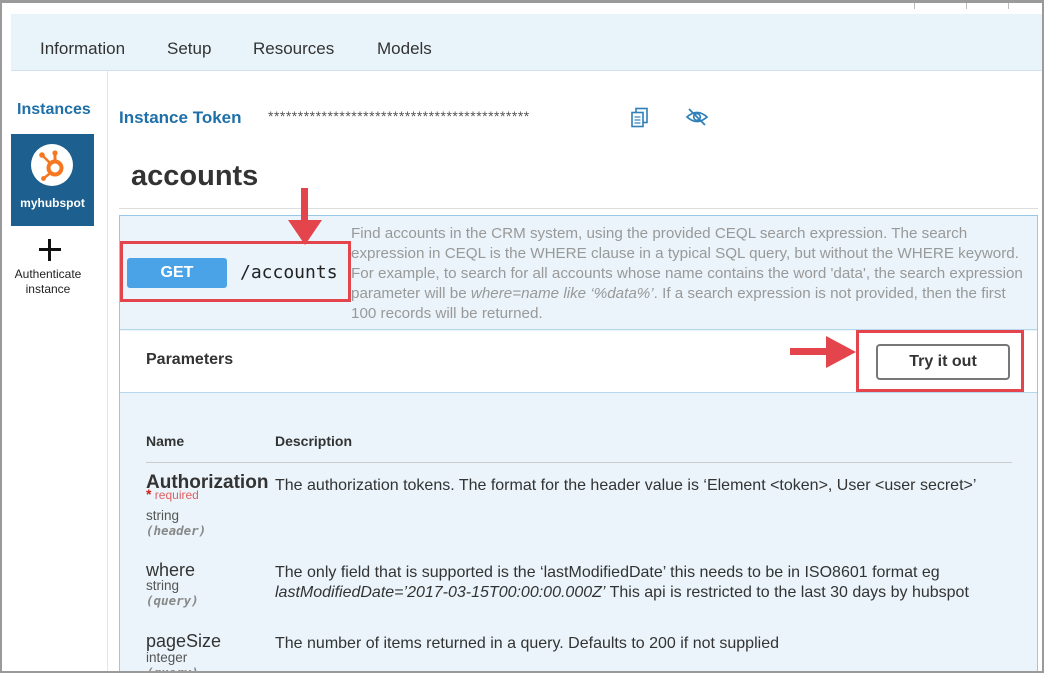 Image resolution: width=1044 pixels, height=673 pixels. I want to click on annotation-arrow-down, so click(305, 217).